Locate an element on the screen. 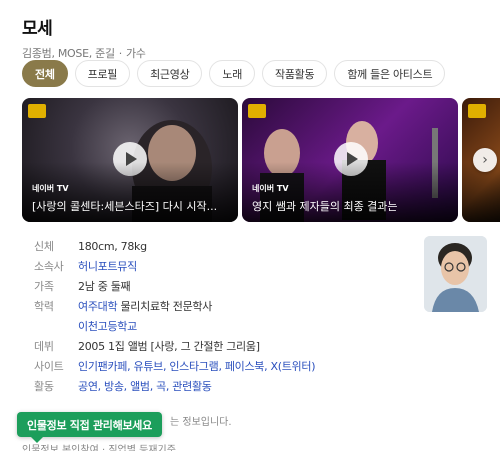 The height and width of the screenshot is (451, 500). info-row-sites: 사이트 인기팬카페, 유튜브, 인스타그램, 페이스북, X(트위터) is located at coordinates (175, 366).